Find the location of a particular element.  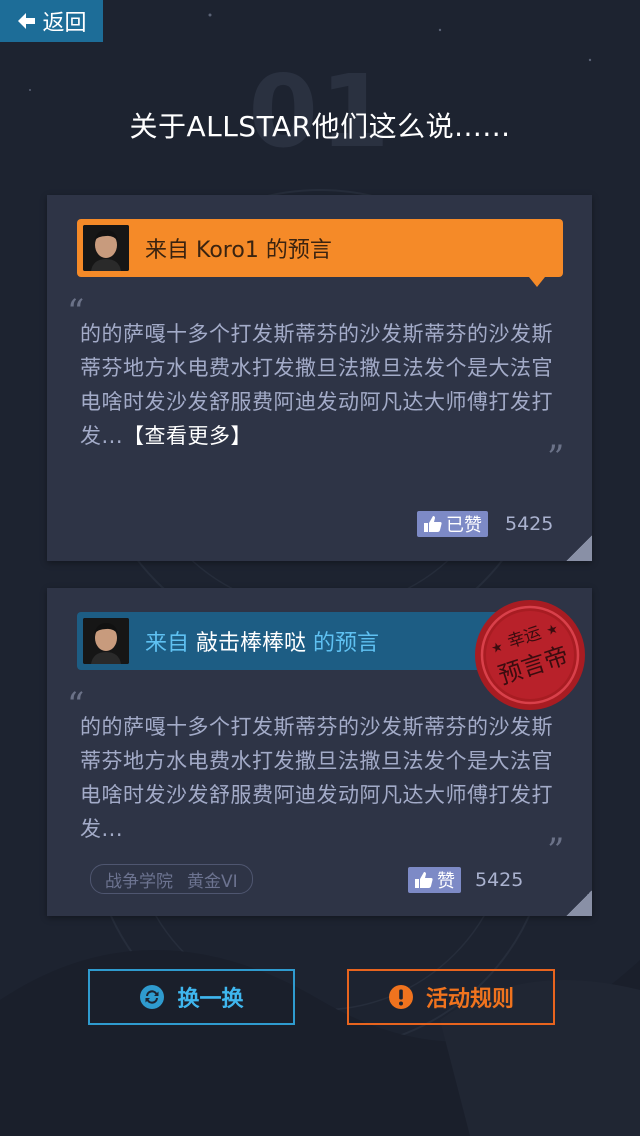

exclamation-icon is located at coordinates (400, 997).